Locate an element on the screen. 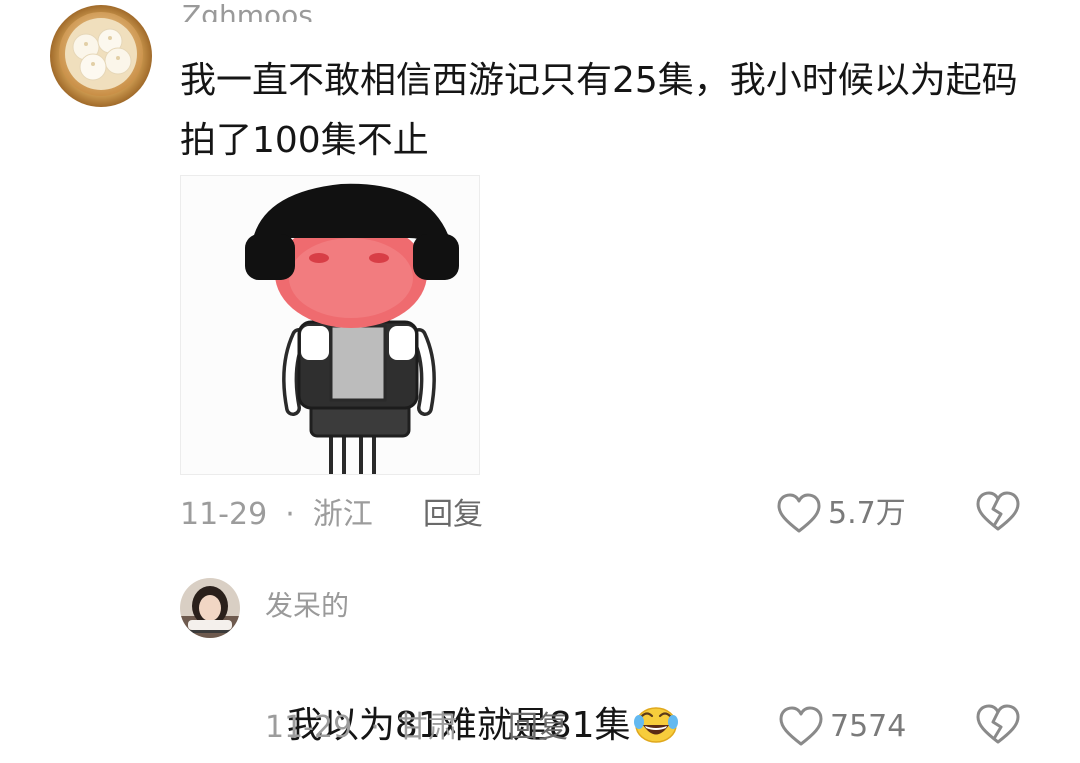  comment-date: 11-29 is located at coordinates (224, 514).